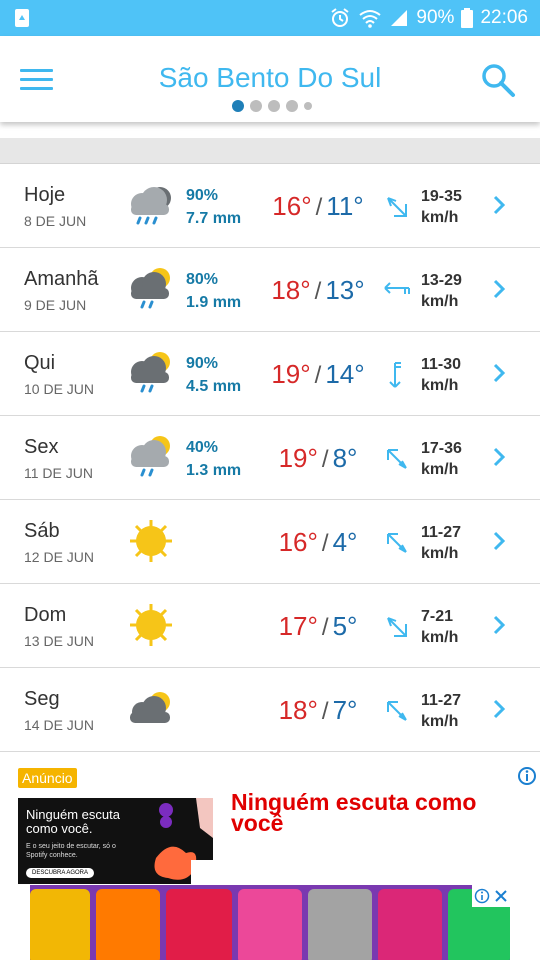  What do you see at coordinates (45, 615) in the screenshot?
I see `day-label: Dom` at bounding box center [45, 615].